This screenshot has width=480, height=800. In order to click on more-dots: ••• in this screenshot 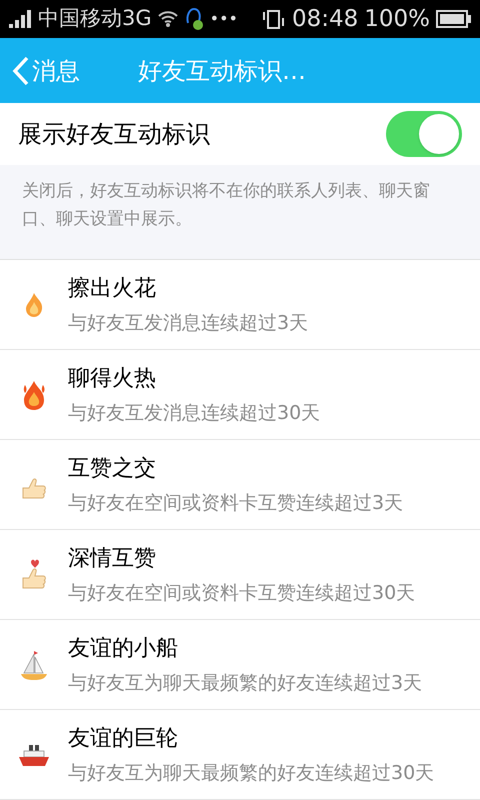, I will do `click(224, 19)`.